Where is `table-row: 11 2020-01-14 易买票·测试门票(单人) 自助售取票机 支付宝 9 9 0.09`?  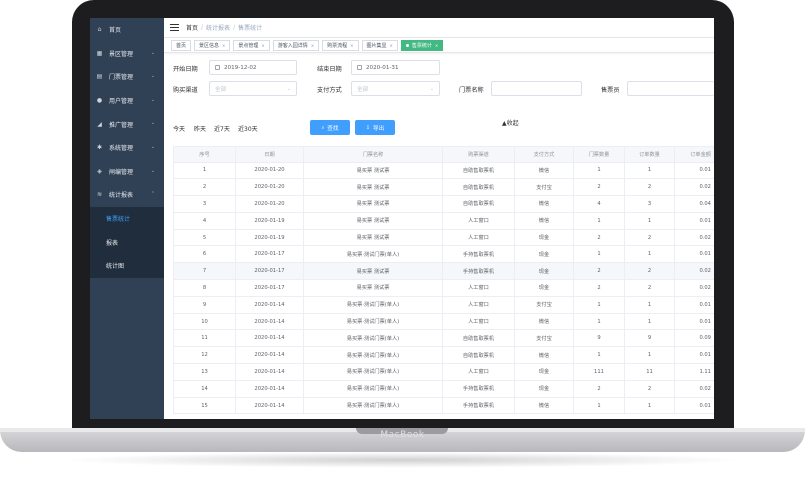 table-row: 11 2020-01-14 易买票·测试门票(单人) 自助售取票机 支付宝 9 9 0.09 is located at coordinates (443, 339).